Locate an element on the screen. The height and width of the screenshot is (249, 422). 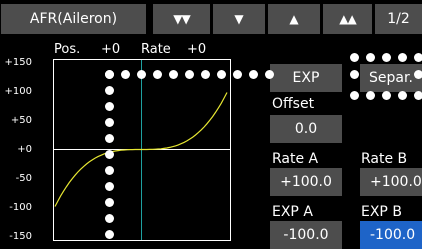
page-indicator-button: 1/2 is located at coordinates (398, 19).